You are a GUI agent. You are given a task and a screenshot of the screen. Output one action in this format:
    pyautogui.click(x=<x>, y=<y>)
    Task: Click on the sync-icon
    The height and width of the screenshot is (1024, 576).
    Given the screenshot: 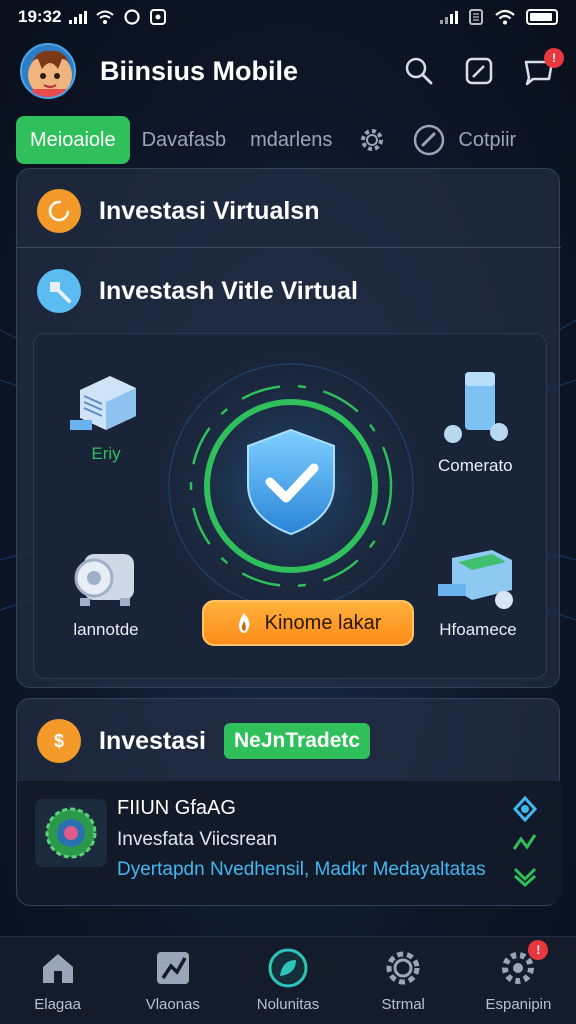 What is the action you would take?
    pyautogui.click(x=132, y=17)
    